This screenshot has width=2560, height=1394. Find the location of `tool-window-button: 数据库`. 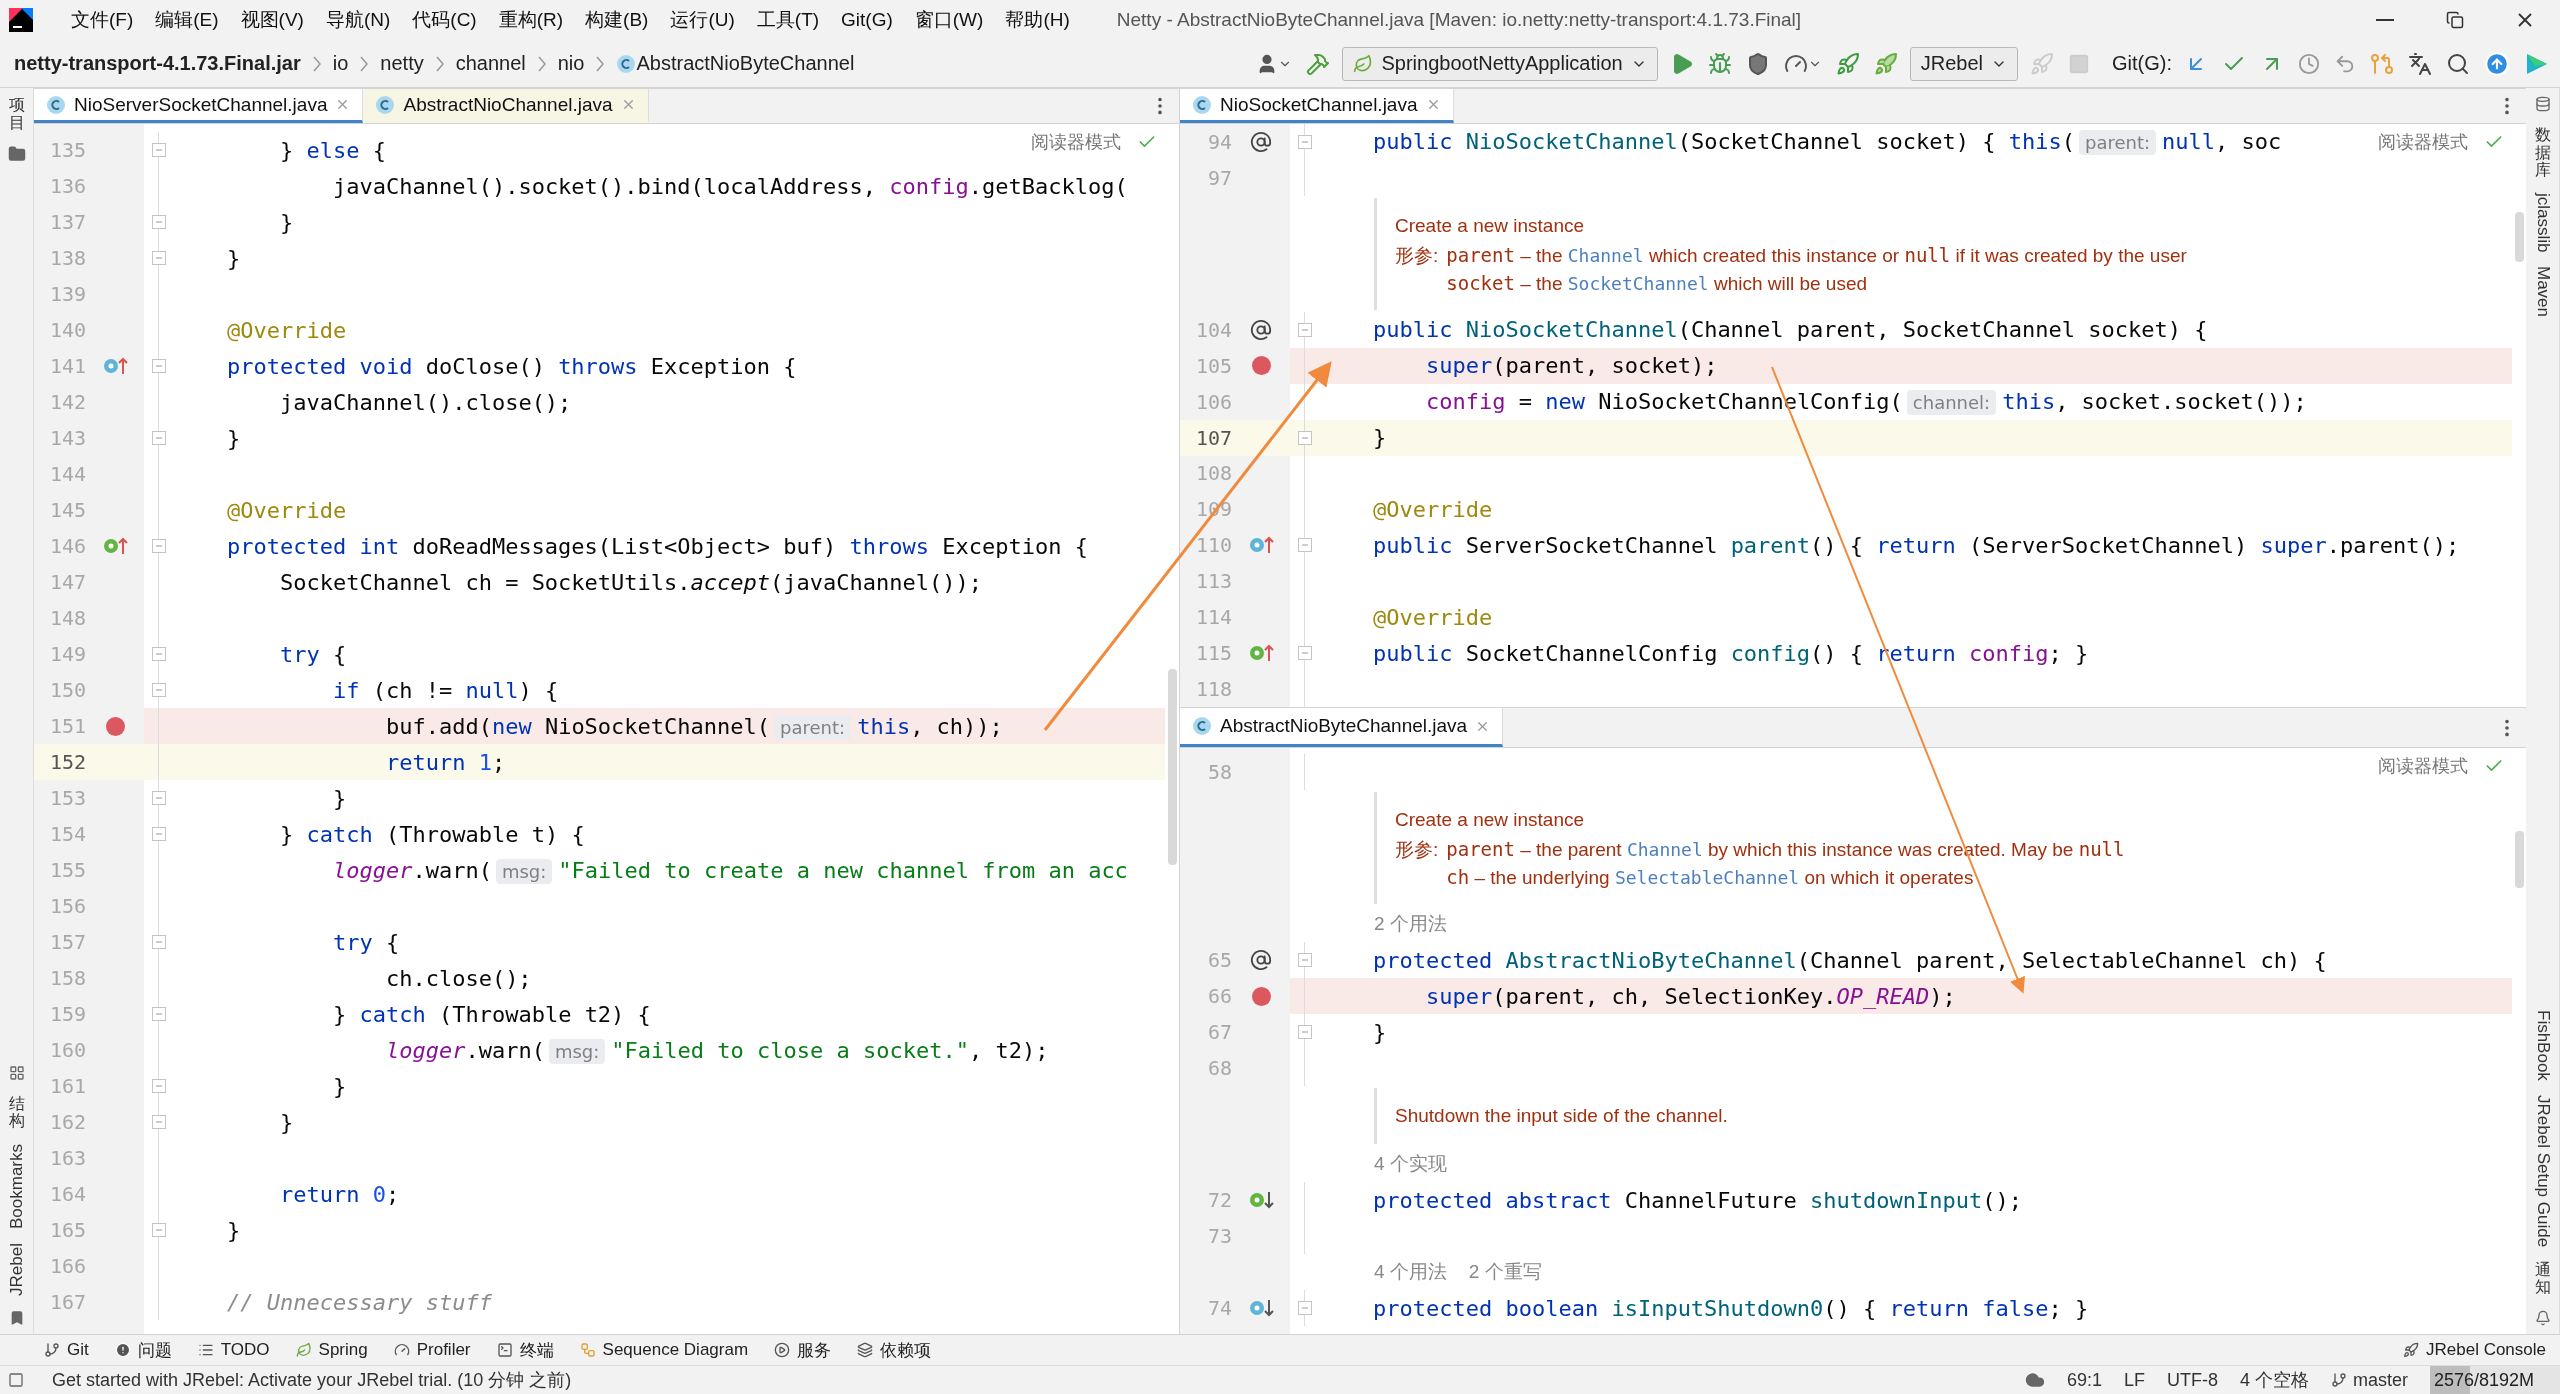

tool-window-button: 数据库 is located at coordinates (2542, 152).